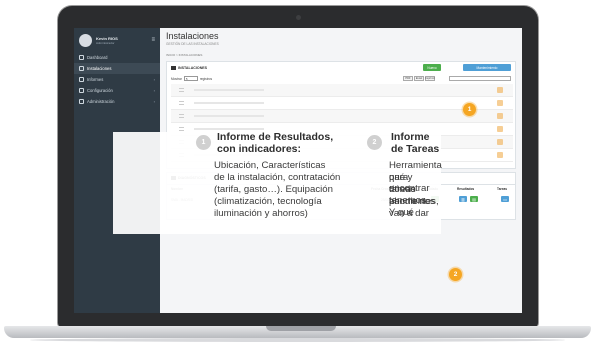 This screenshot has height=352, width=595. I want to click on admin-icon, so click(81, 101).